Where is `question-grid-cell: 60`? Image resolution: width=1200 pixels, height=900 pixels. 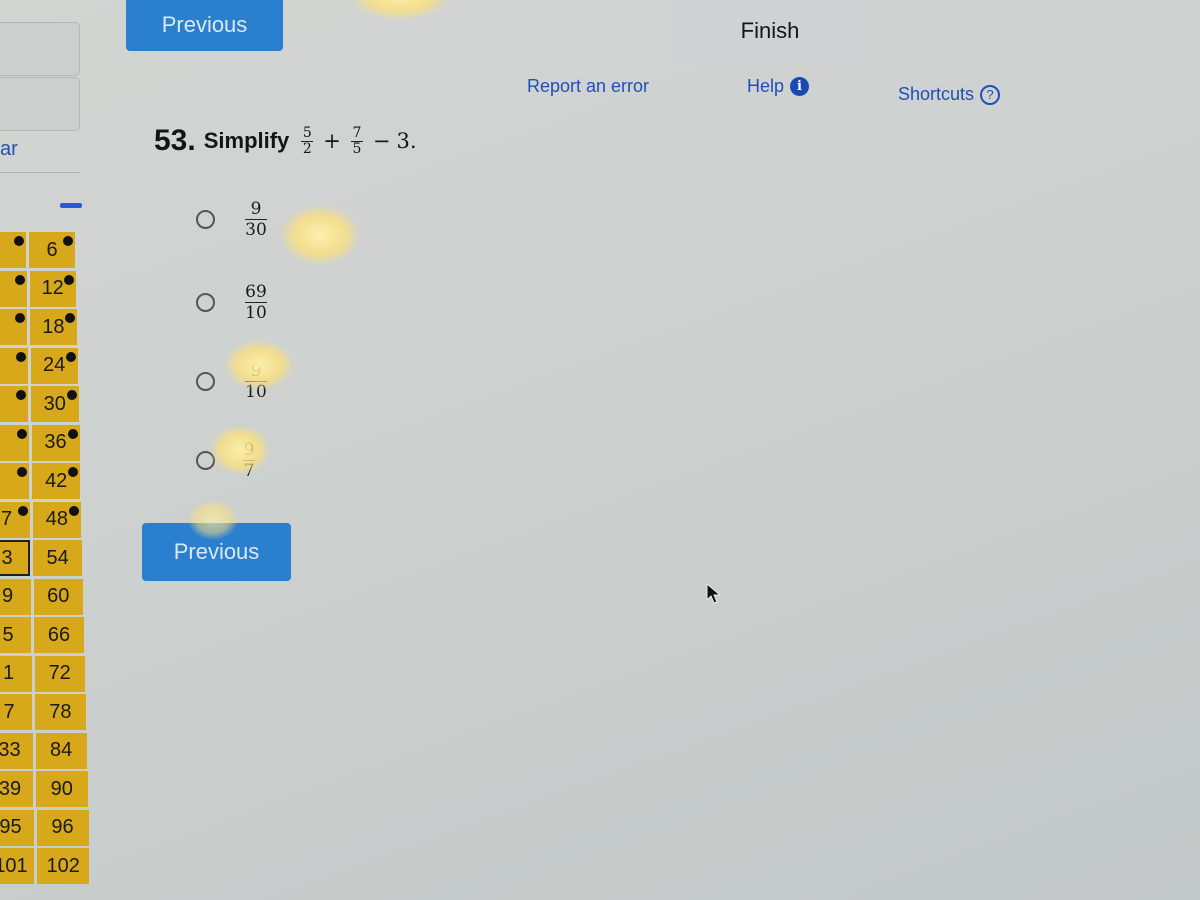 question-grid-cell: 60 is located at coordinates (58, 596).